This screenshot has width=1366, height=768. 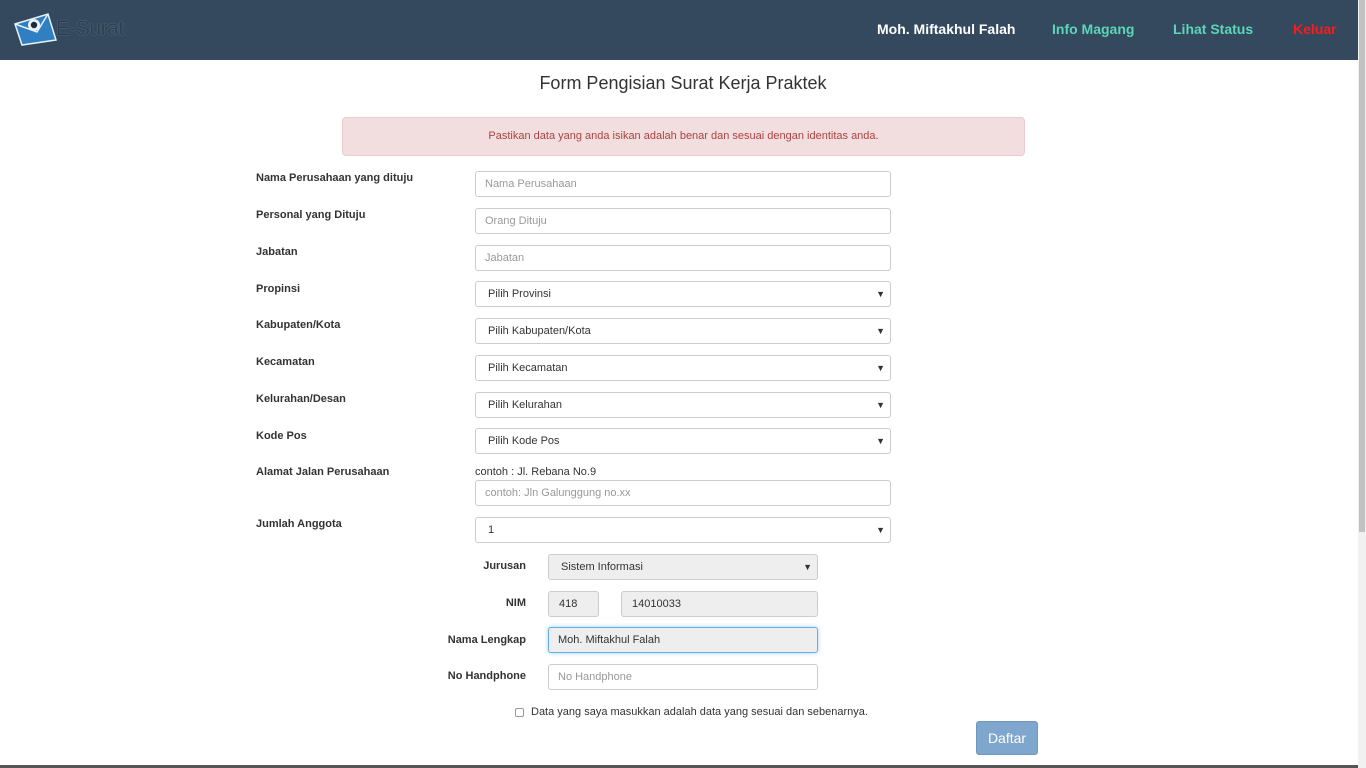 I want to click on kabupaten-select: Pilih Kabupaten/Kota ▼, so click(x=683, y=331).